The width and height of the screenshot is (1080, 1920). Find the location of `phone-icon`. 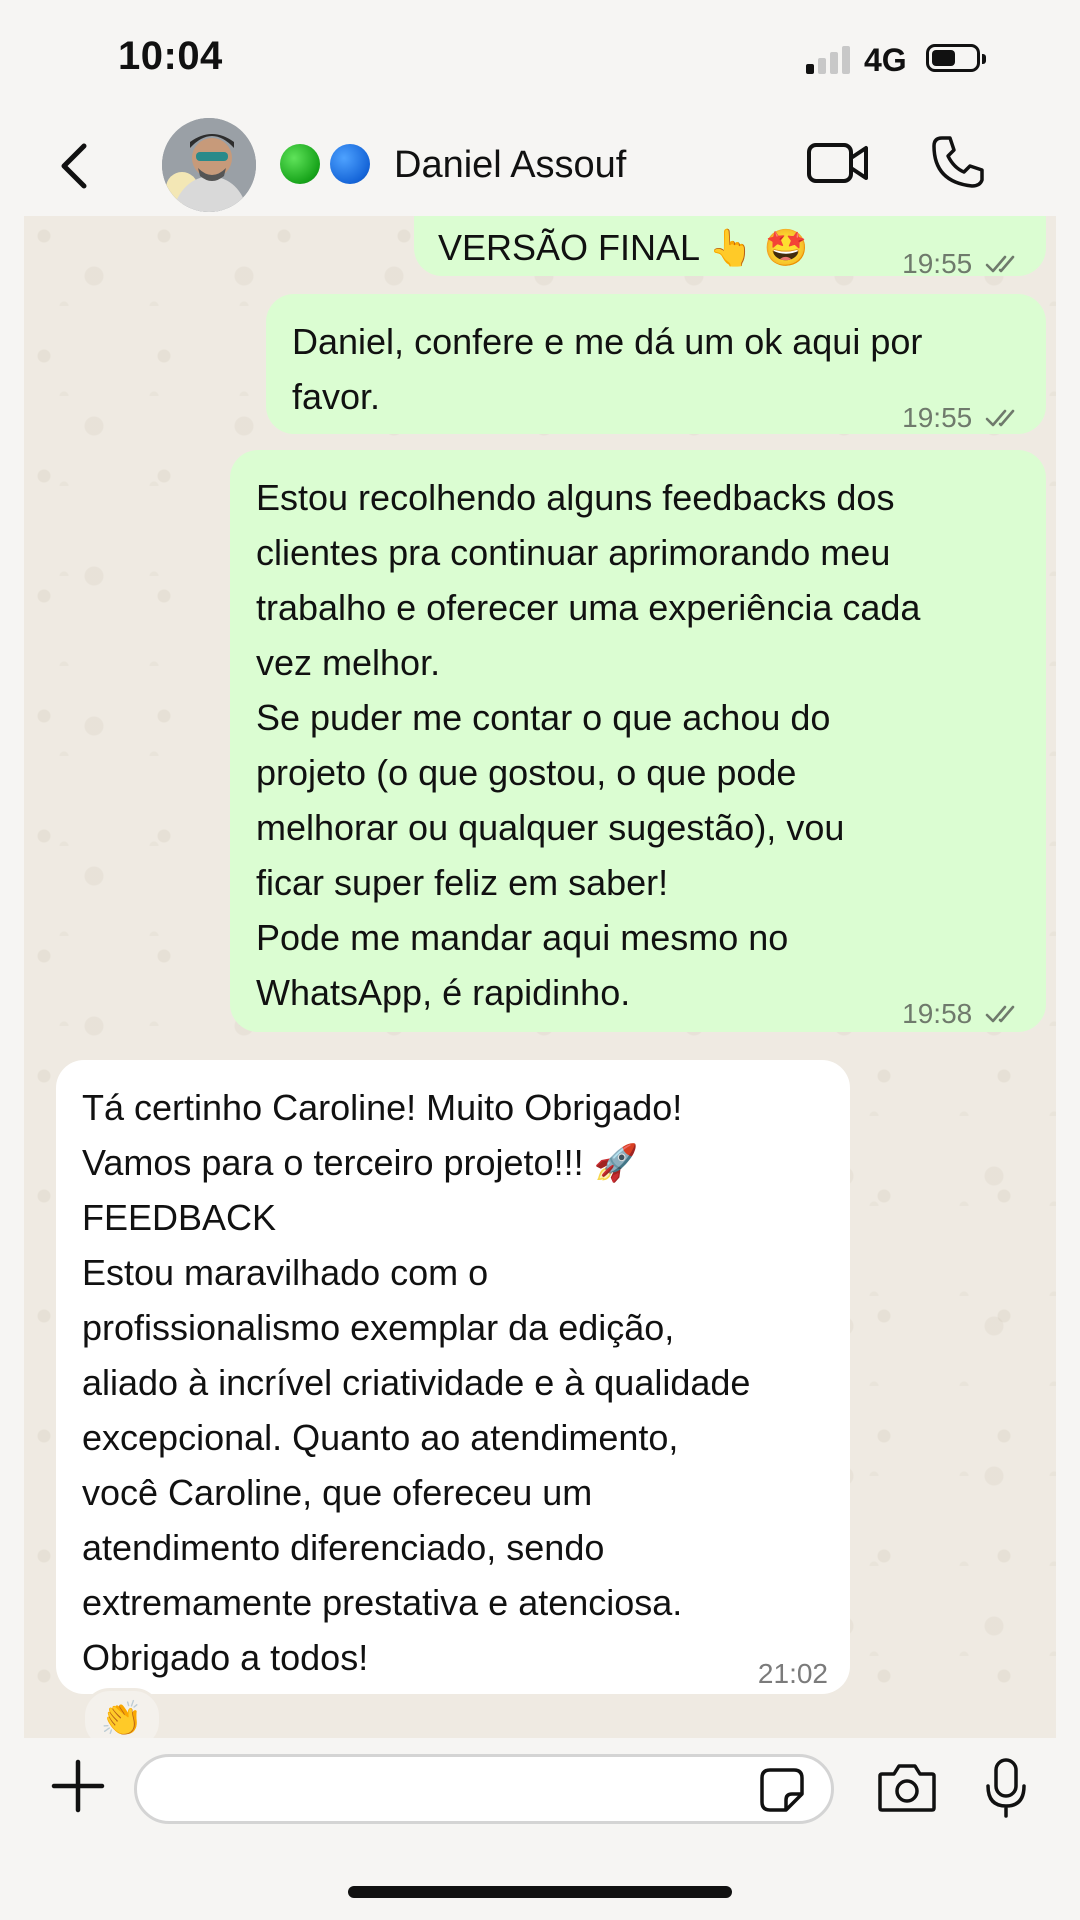

phone-icon is located at coordinates (958, 162).